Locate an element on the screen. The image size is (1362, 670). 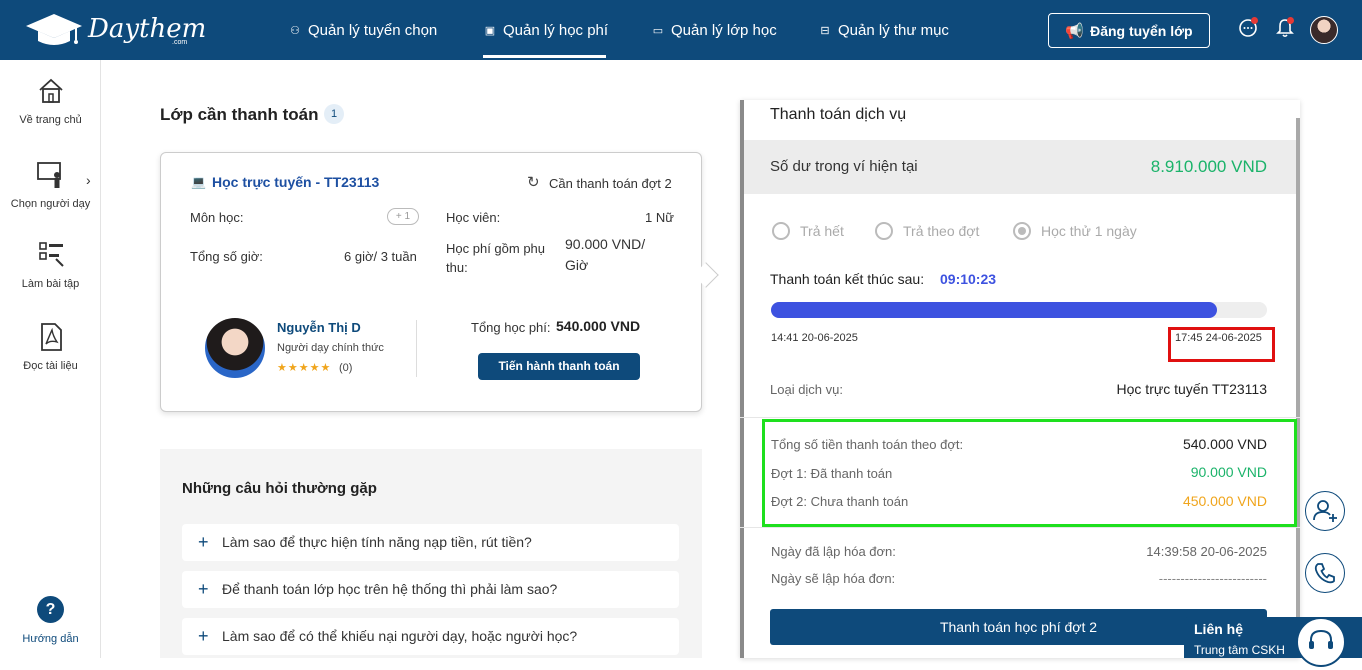
add-user-icon is located at coordinates (1325, 511).